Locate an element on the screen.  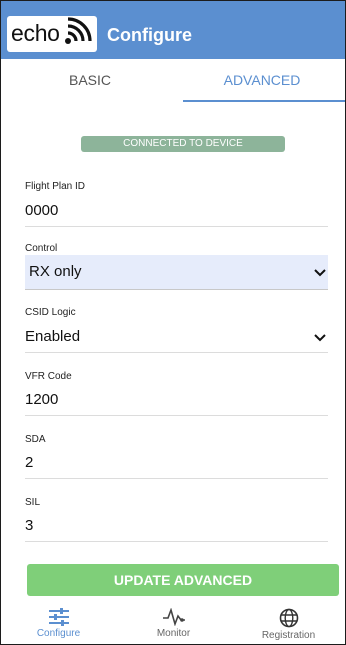
flight-plan-id-input: 0000 is located at coordinates (176, 210).